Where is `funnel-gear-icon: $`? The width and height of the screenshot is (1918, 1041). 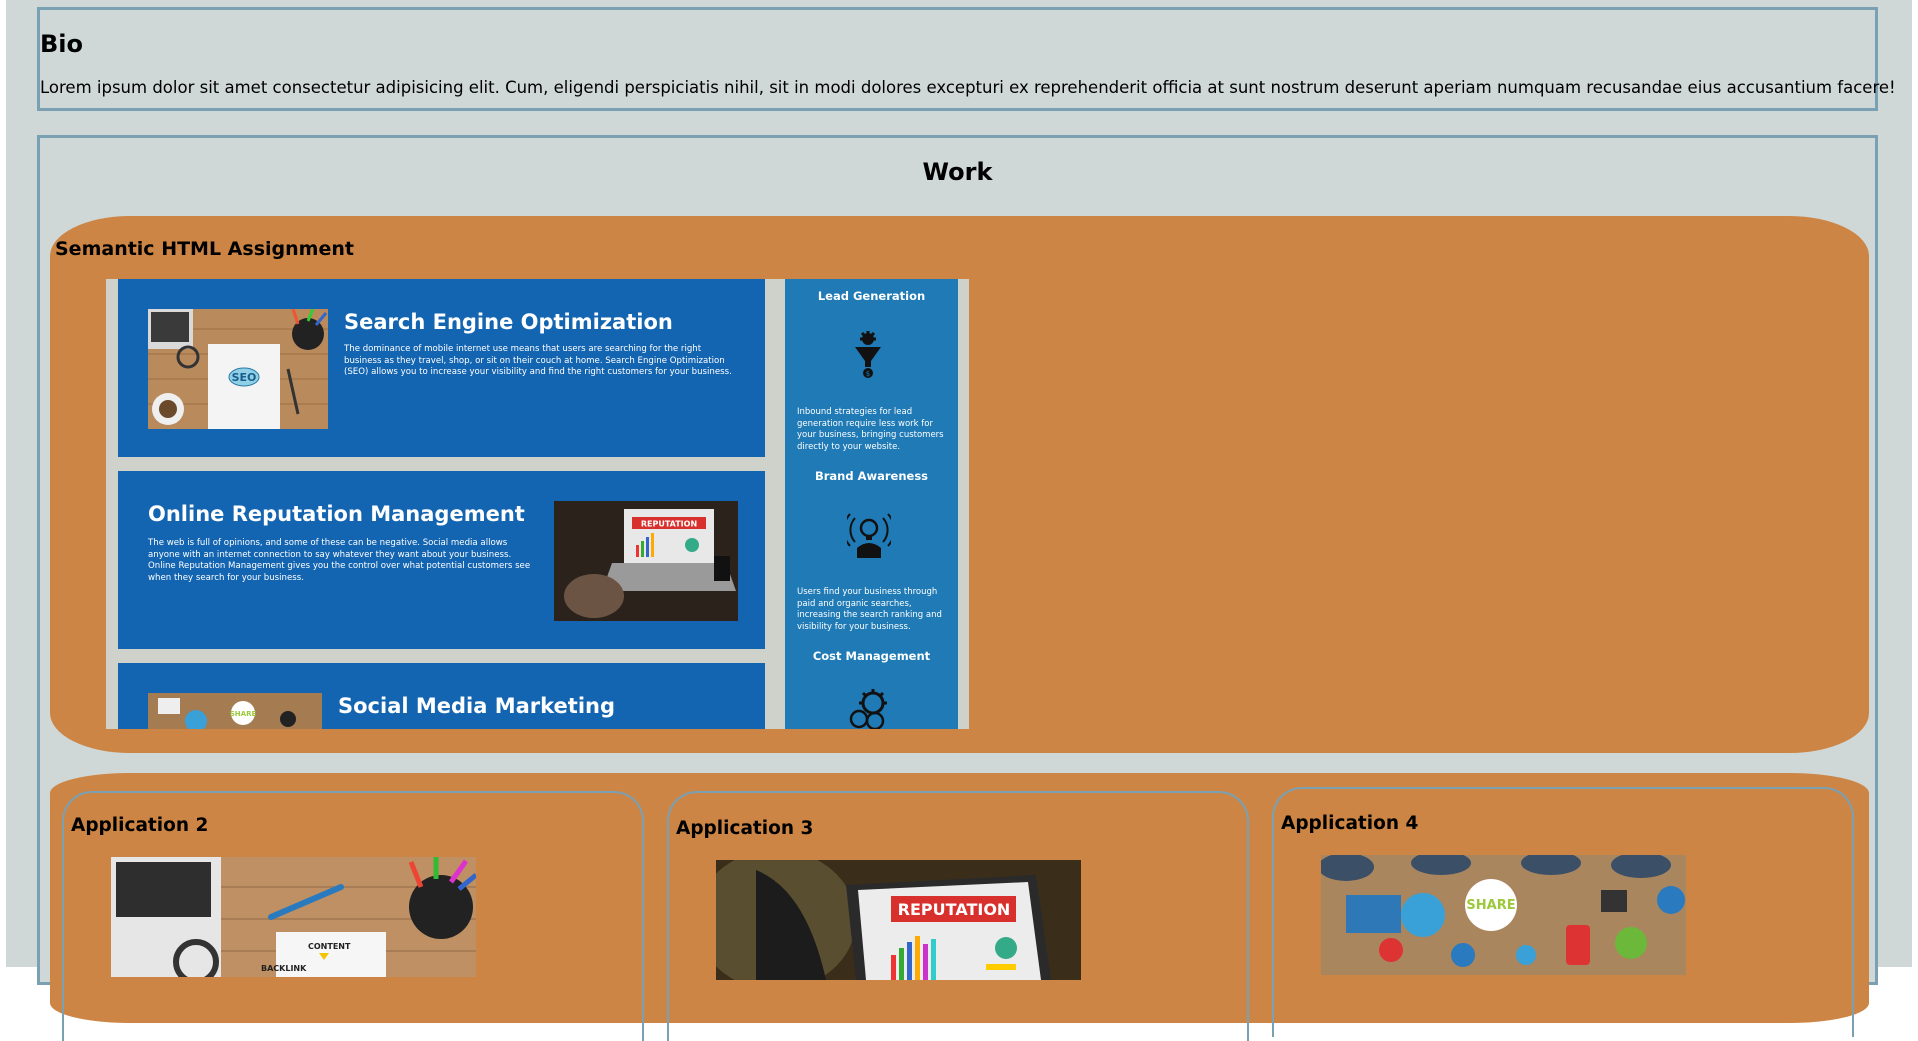
funnel-gear-icon: $ is located at coordinates (868, 357).